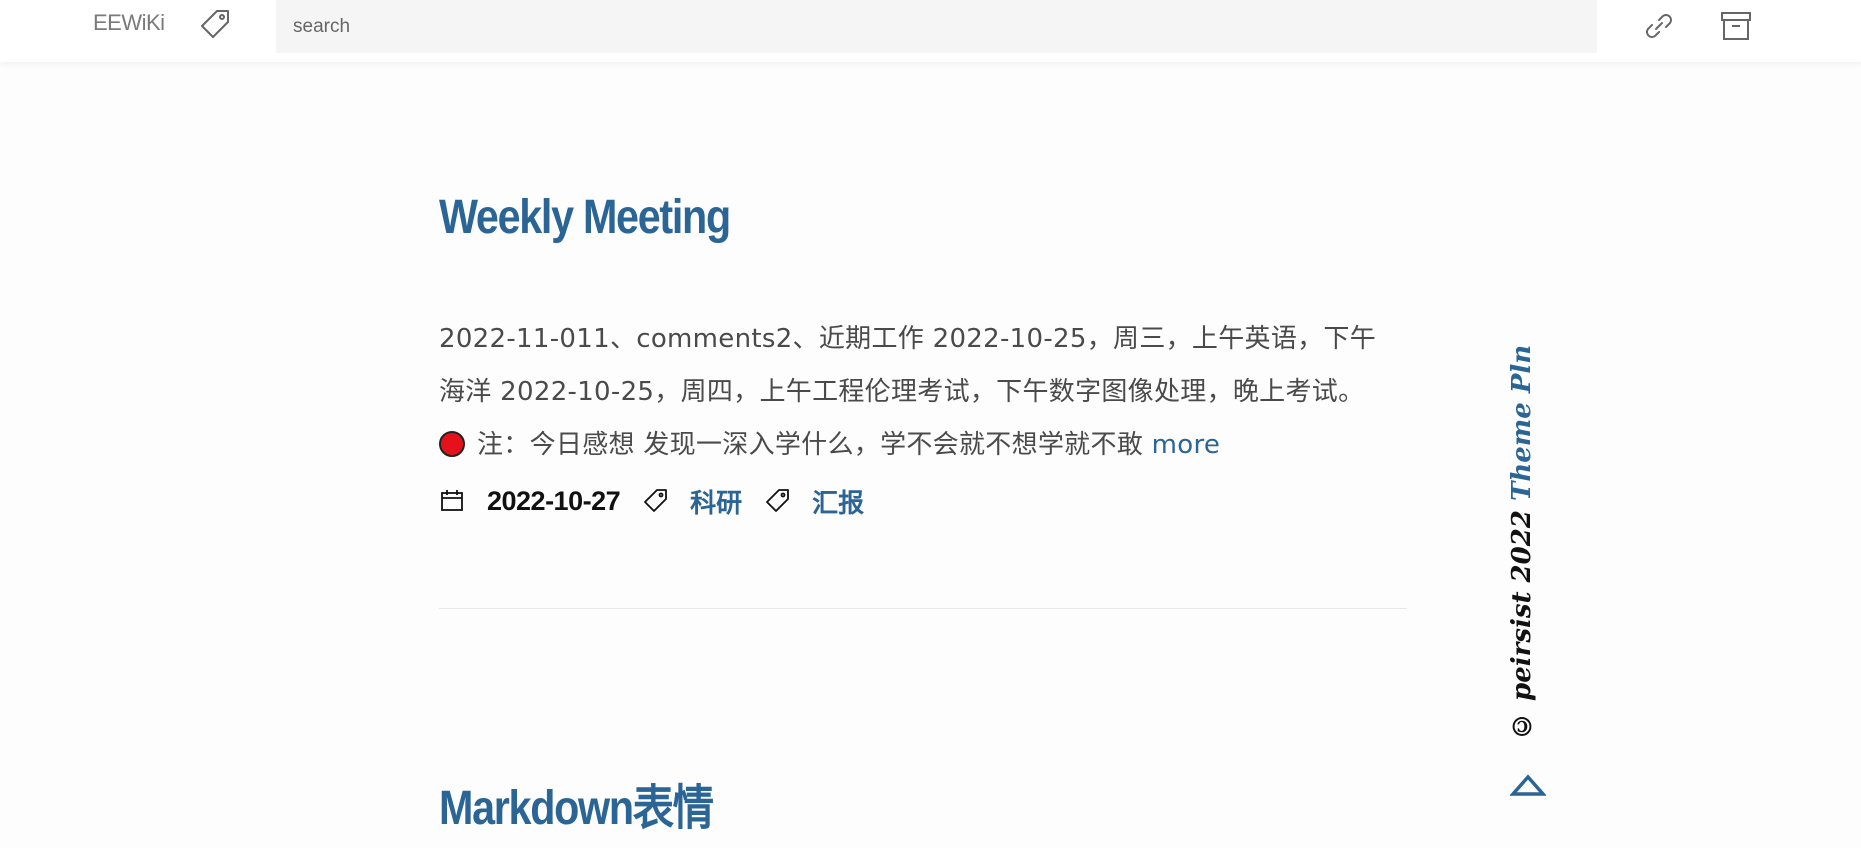  Describe the element at coordinates (923, 608) in the screenshot. I see `post-divider` at that location.